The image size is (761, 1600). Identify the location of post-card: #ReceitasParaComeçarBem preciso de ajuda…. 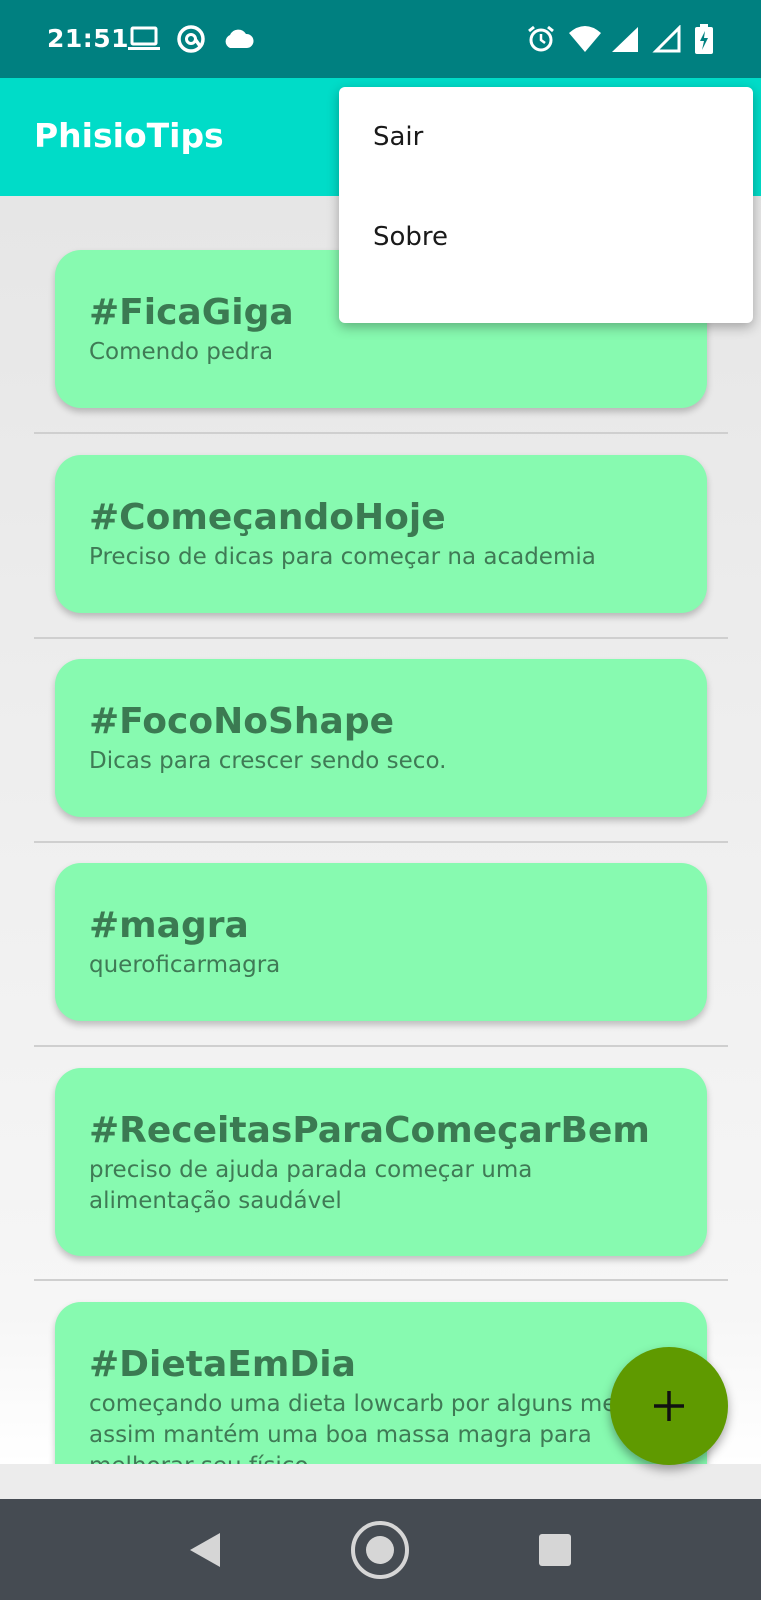
(381, 1162).